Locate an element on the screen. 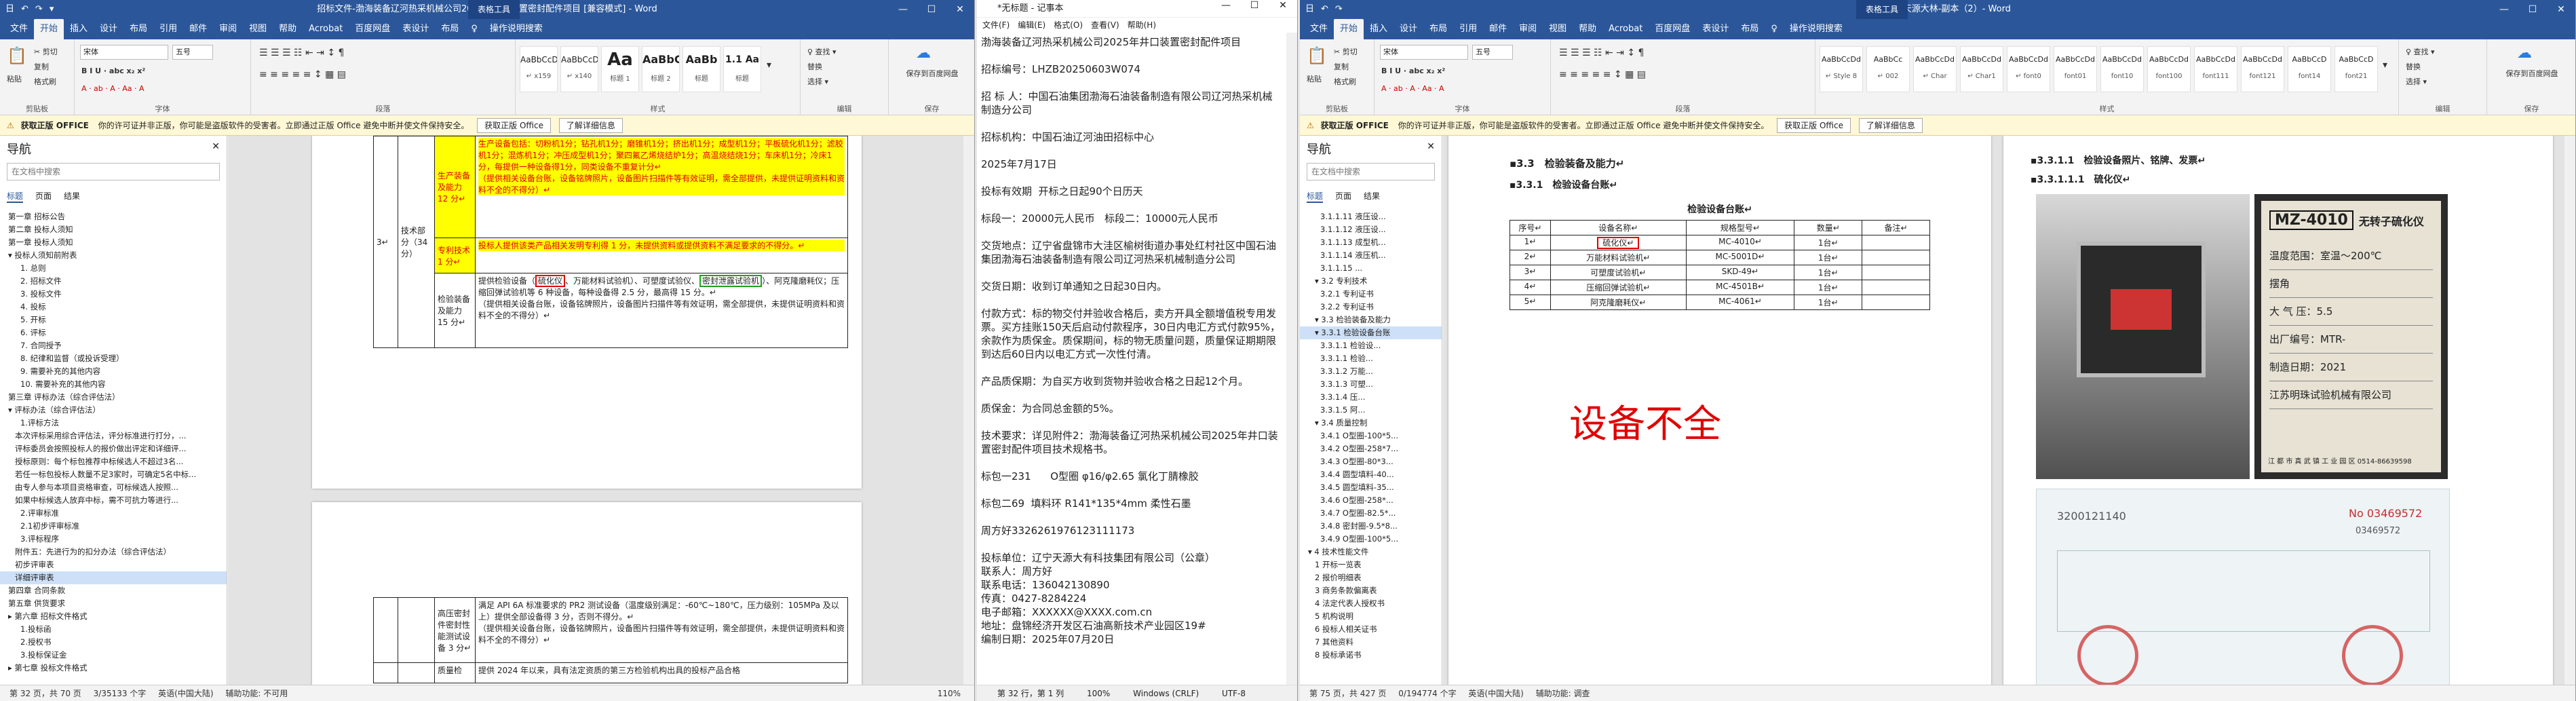 This screenshot has width=2576, height=701. nav-heading-item: 第三章 评标办法（综合评估法） is located at coordinates (114, 397).